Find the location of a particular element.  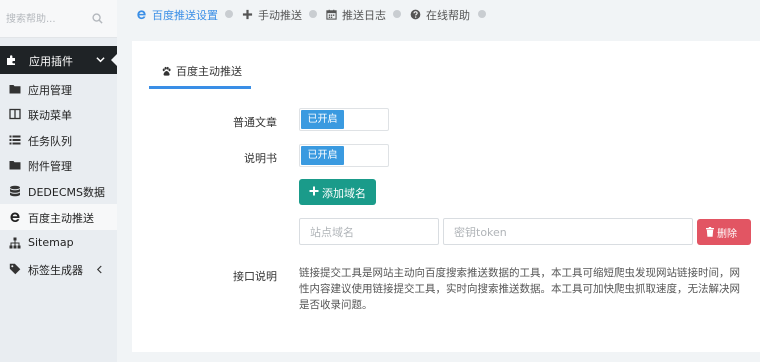

chevron-down-icon is located at coordinates (100, 60).